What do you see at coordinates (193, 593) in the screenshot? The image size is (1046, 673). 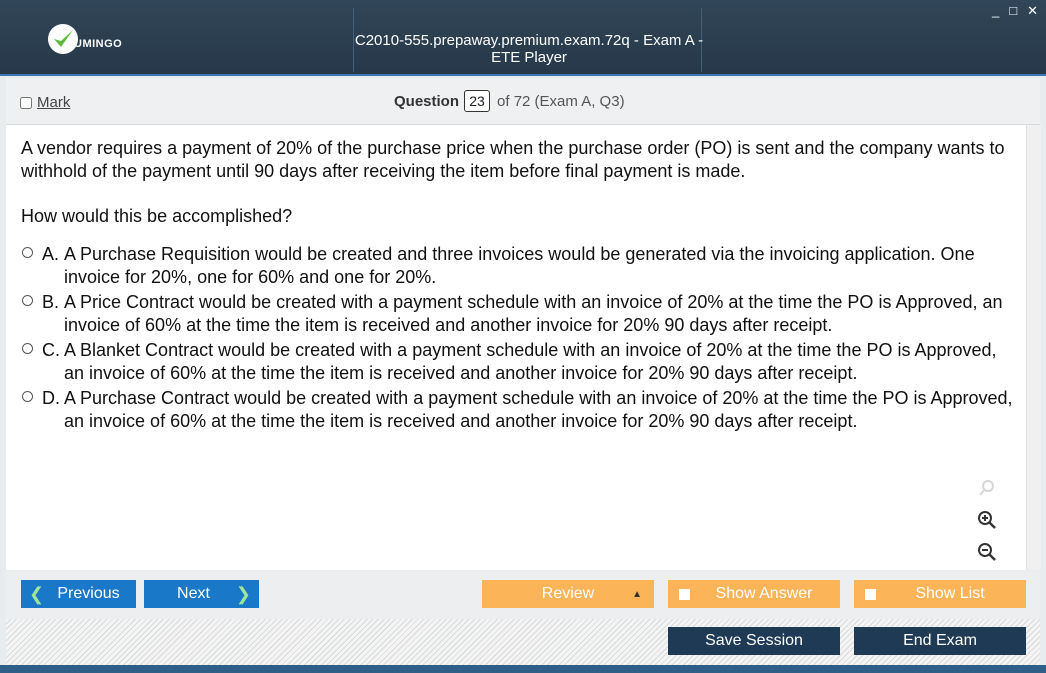 I see `next-label: Next` at bounding box center [193, 593].